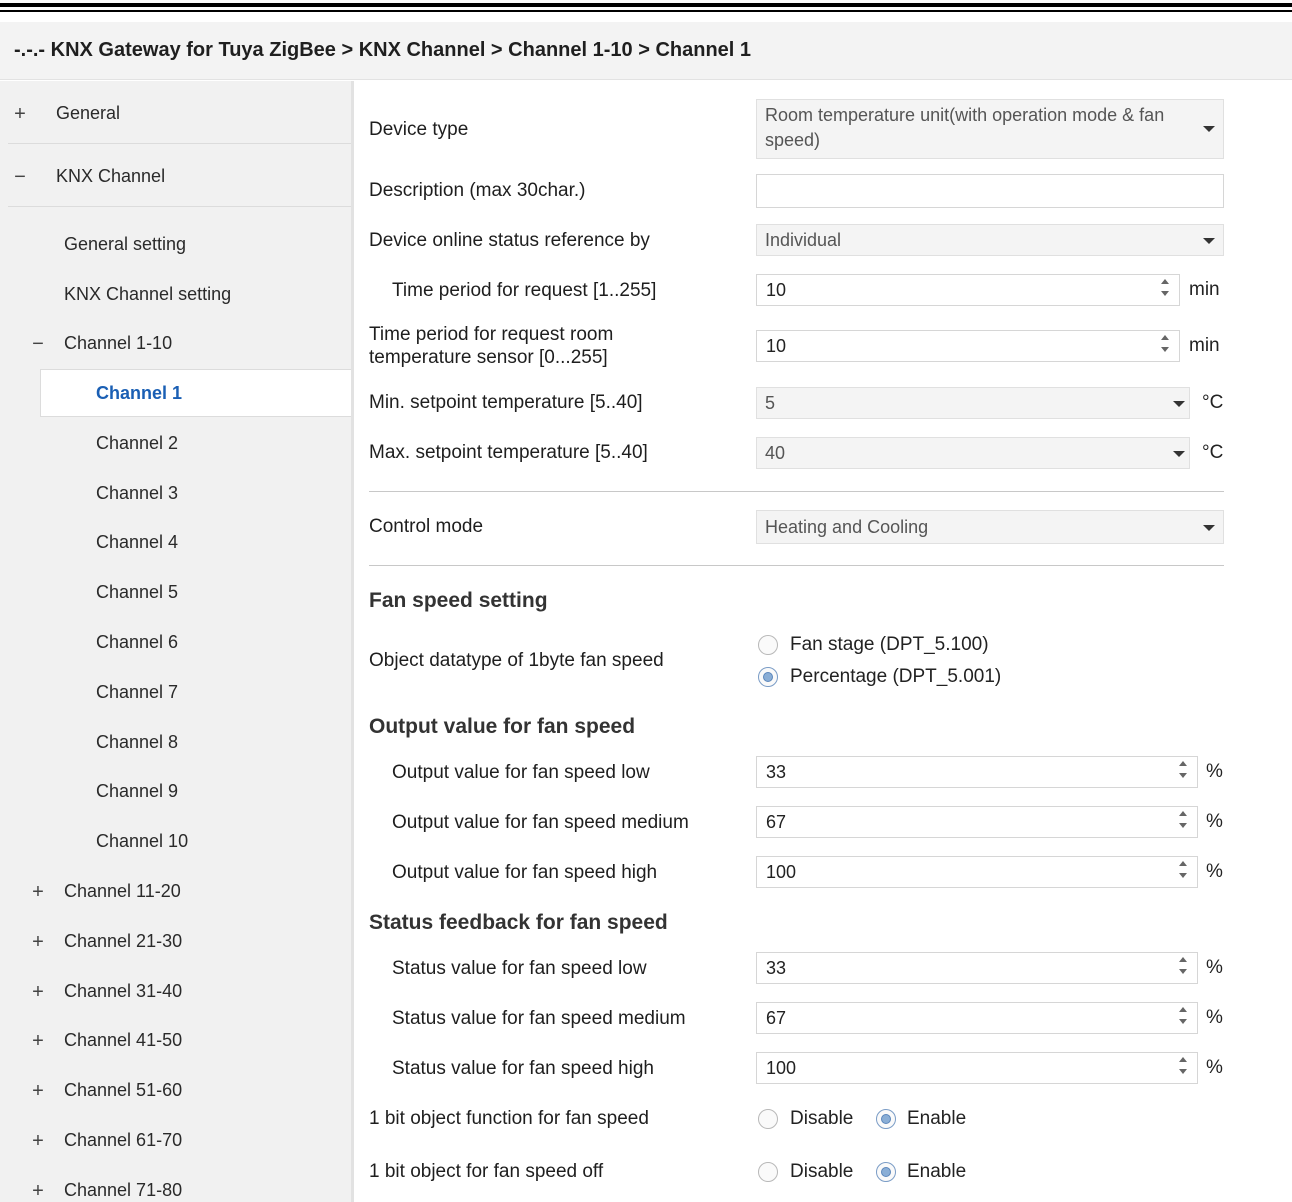 The image size is (1292, 1202). Describe the element at coordinates (977, 1068) in the screenshot. I see `status-high-stepper: 100` at that location.